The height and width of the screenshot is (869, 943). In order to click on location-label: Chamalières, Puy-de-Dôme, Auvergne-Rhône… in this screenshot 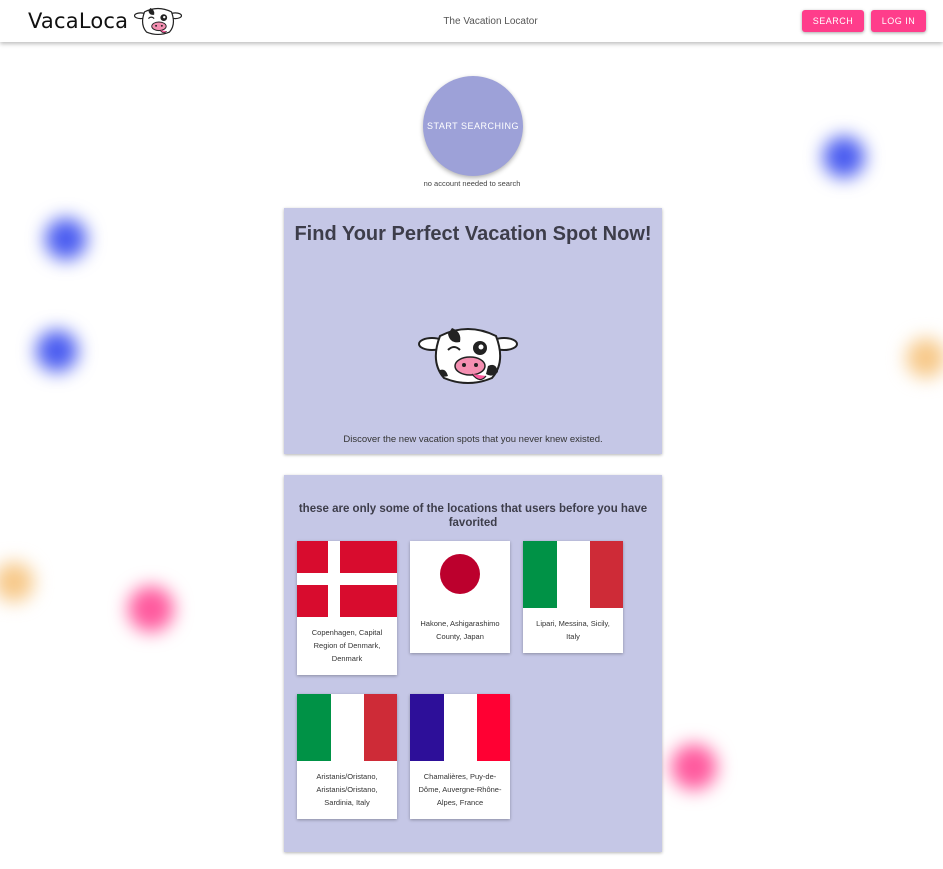, I will do `click(460, 789)`.